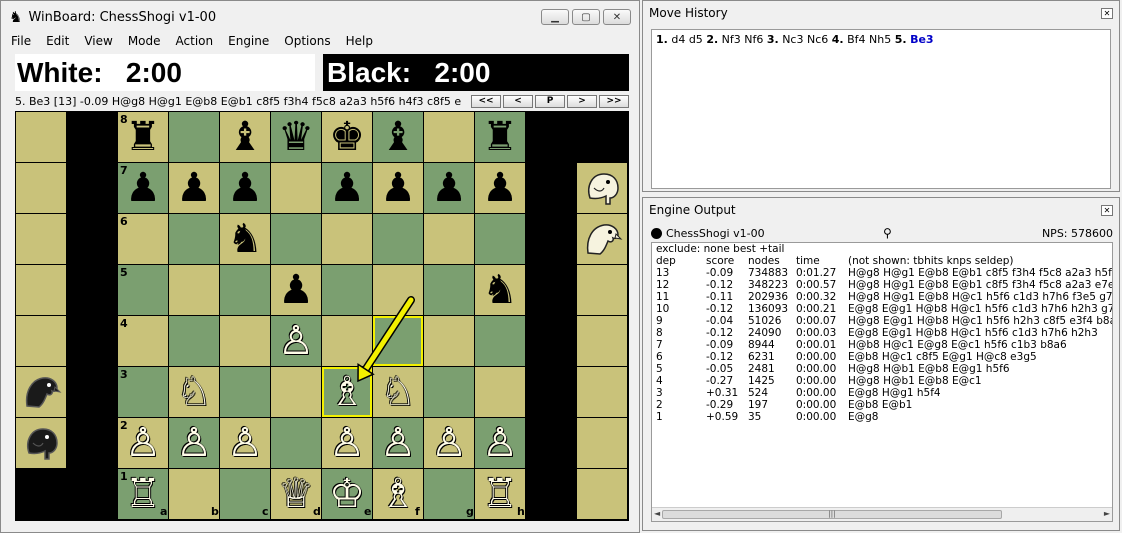  Describe the element at coordinates (550, 101) in the screenshot. I see `nav-pause-button: P` at that location.